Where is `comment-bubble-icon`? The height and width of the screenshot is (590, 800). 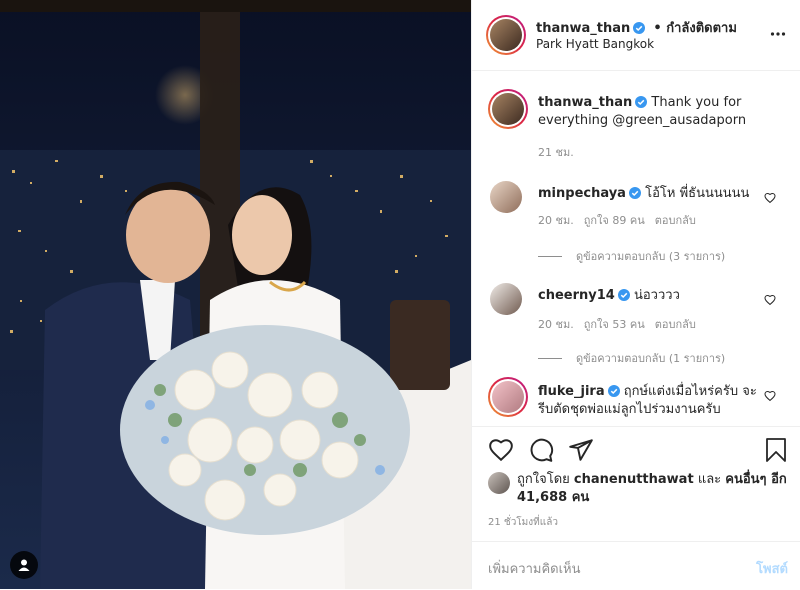
comment-bubble-icon is located at coordinates (541, 450).